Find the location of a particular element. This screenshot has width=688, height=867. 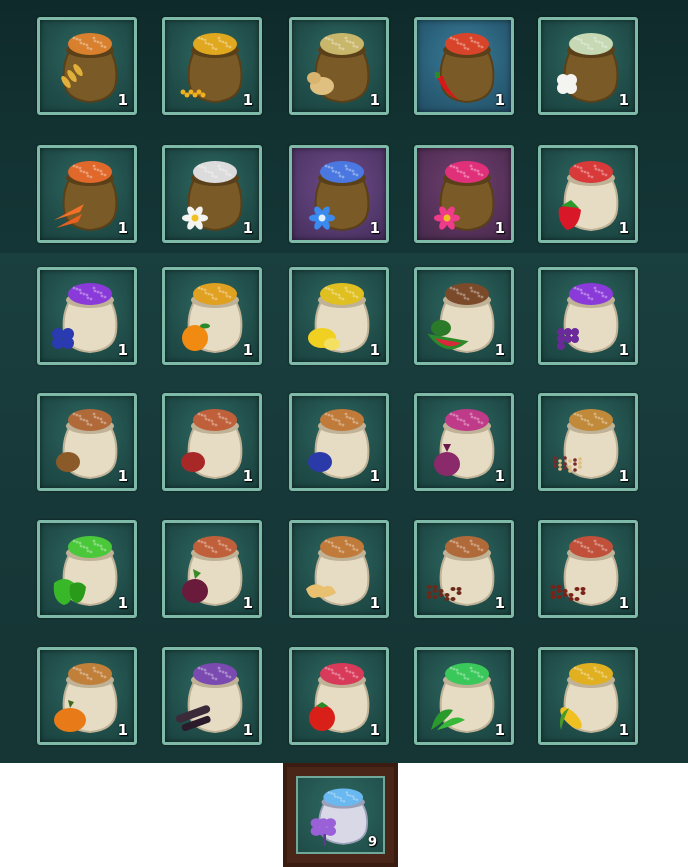

seed-bag-lemon: 1 is located at coordinates (339, 316).